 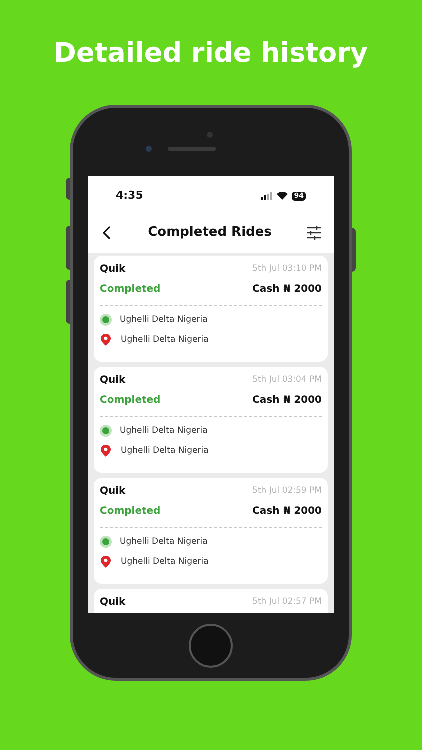 What do you see at coordinates (287, 269) in the screenshot?
I see `ride-time: 5th Jul 03:10 PM` at bounding box center [287, 269].